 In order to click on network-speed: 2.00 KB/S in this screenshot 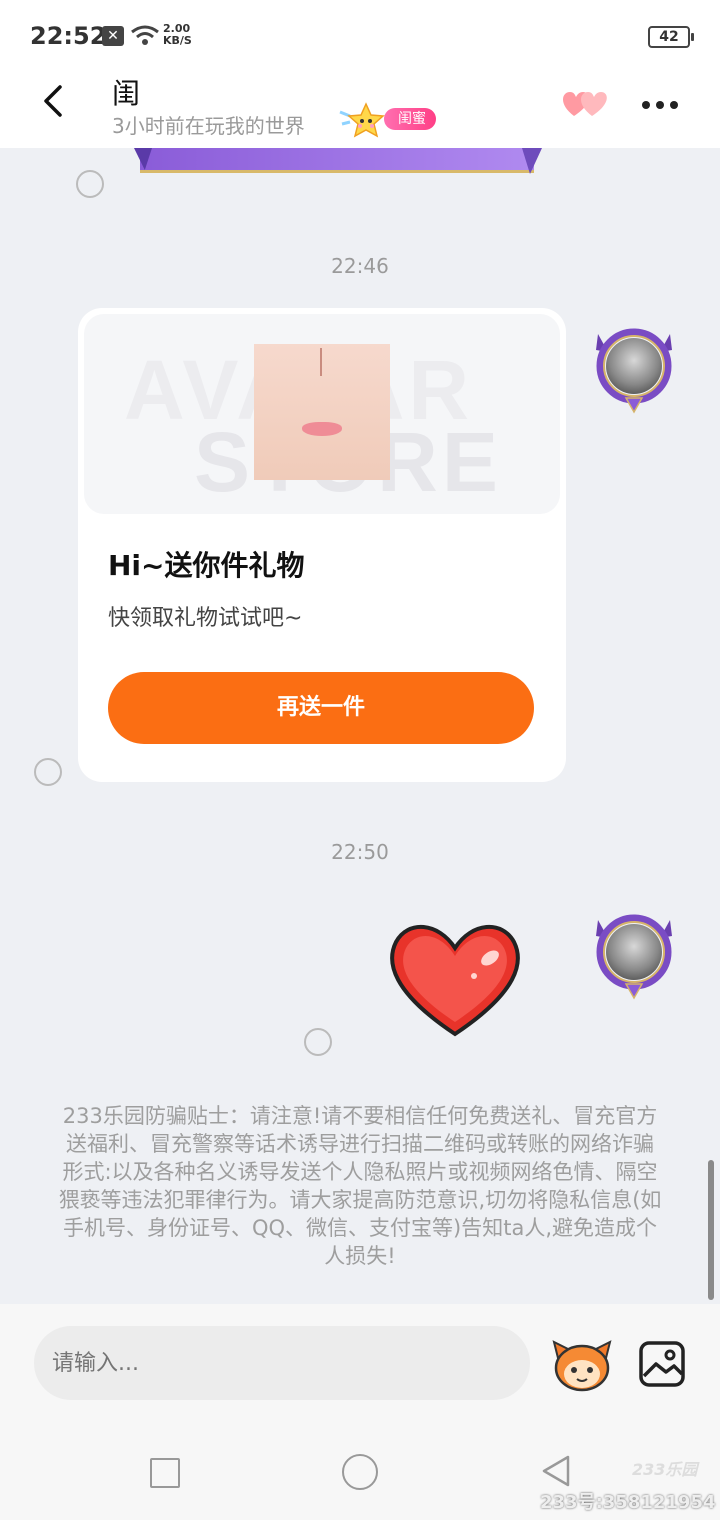, I will do `click(177, 35)`.